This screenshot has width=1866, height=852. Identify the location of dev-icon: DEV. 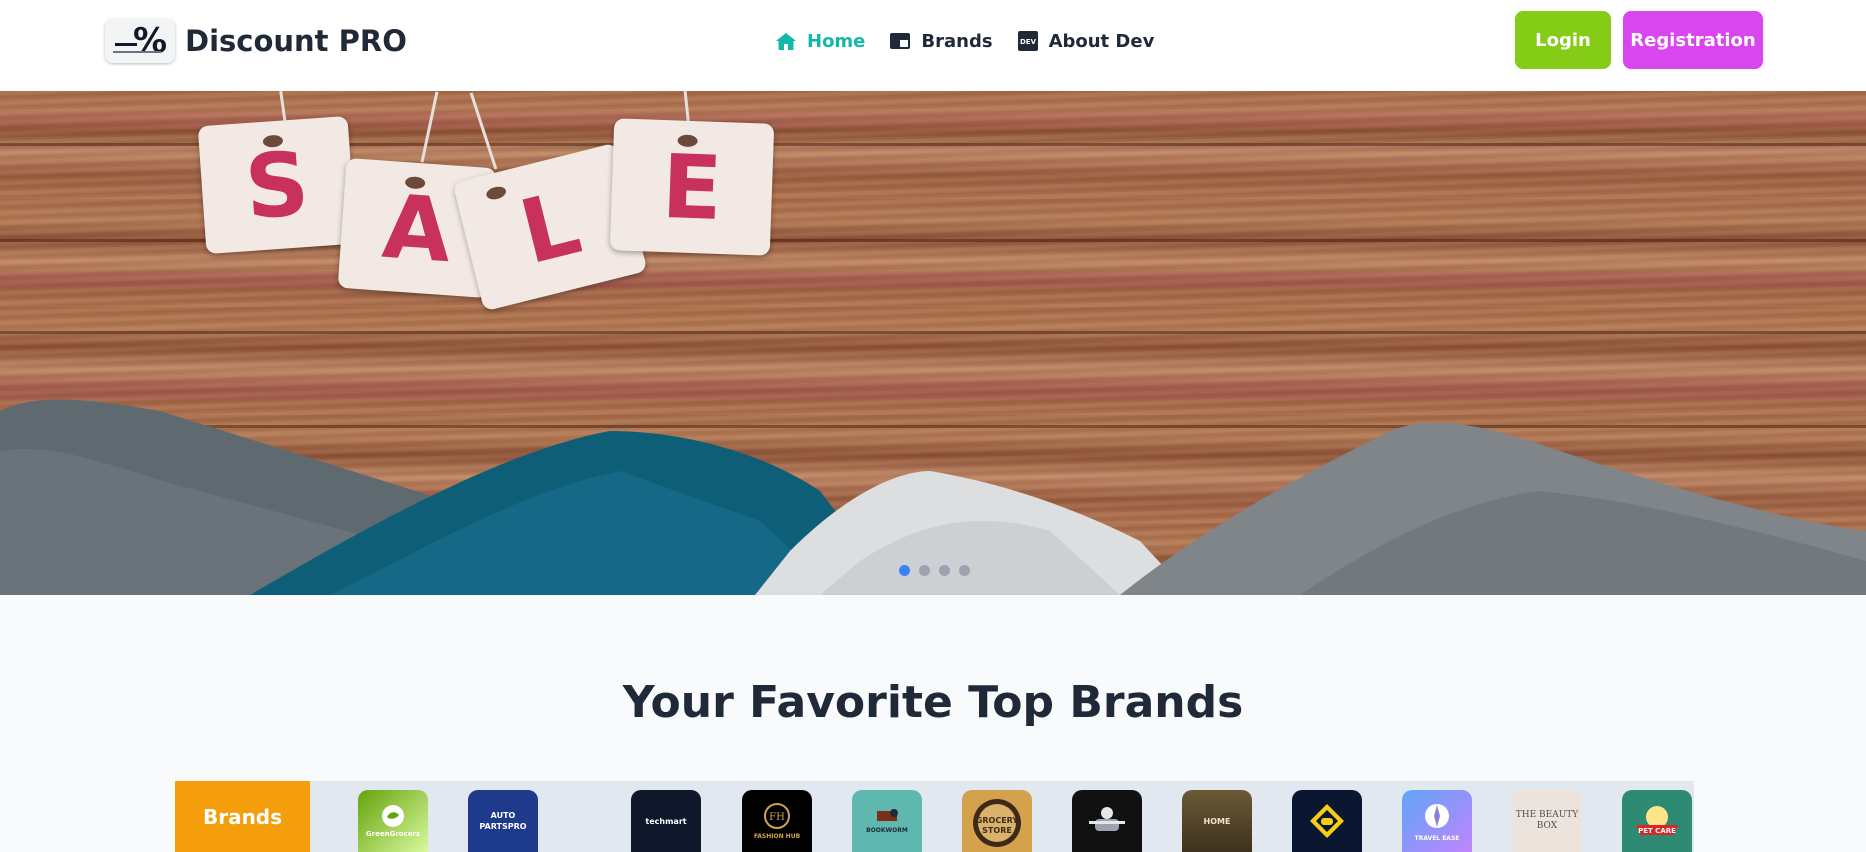
(1028, 41).